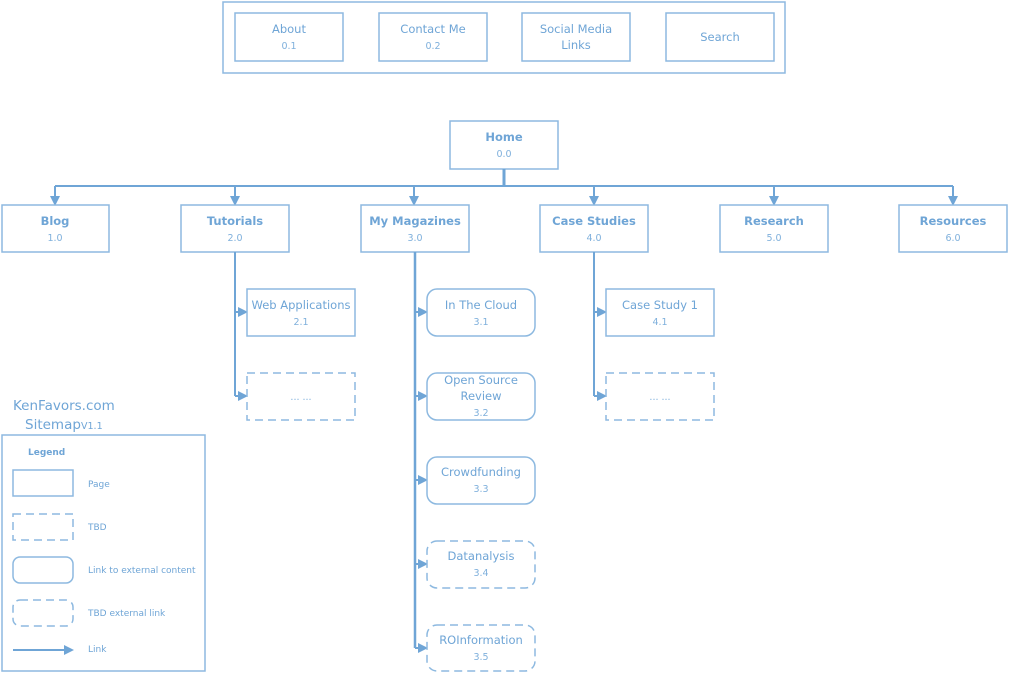  I want to click on section-resources-label: Resources, so click(953, 221).